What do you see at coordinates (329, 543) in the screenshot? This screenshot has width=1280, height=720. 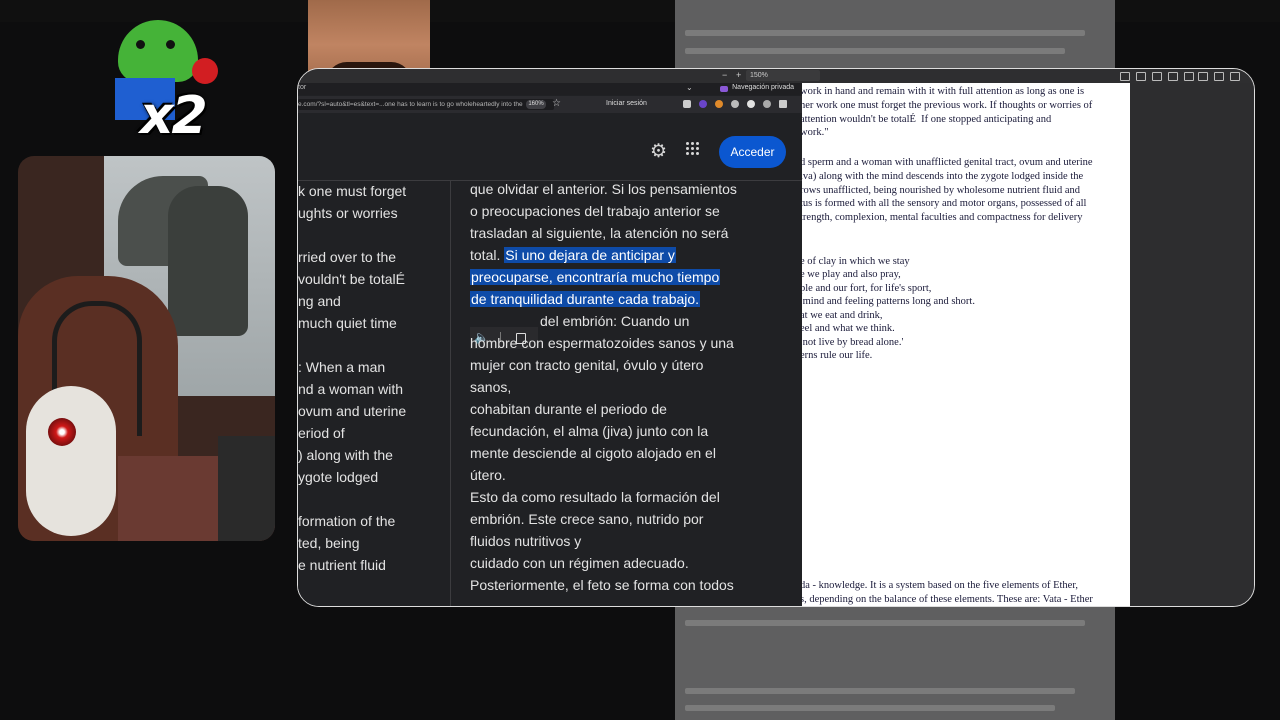 I see `source-line: ted, being` at bounding box center [329, 543].